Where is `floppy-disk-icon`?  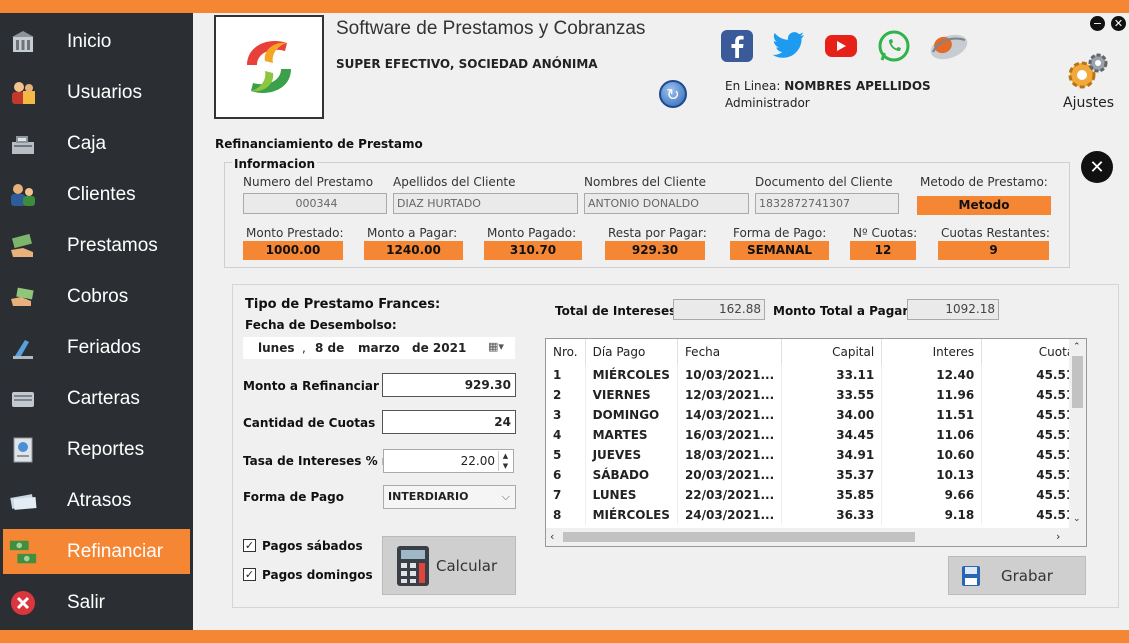 floppy-disk-icon is located at coordinates (971, 578).